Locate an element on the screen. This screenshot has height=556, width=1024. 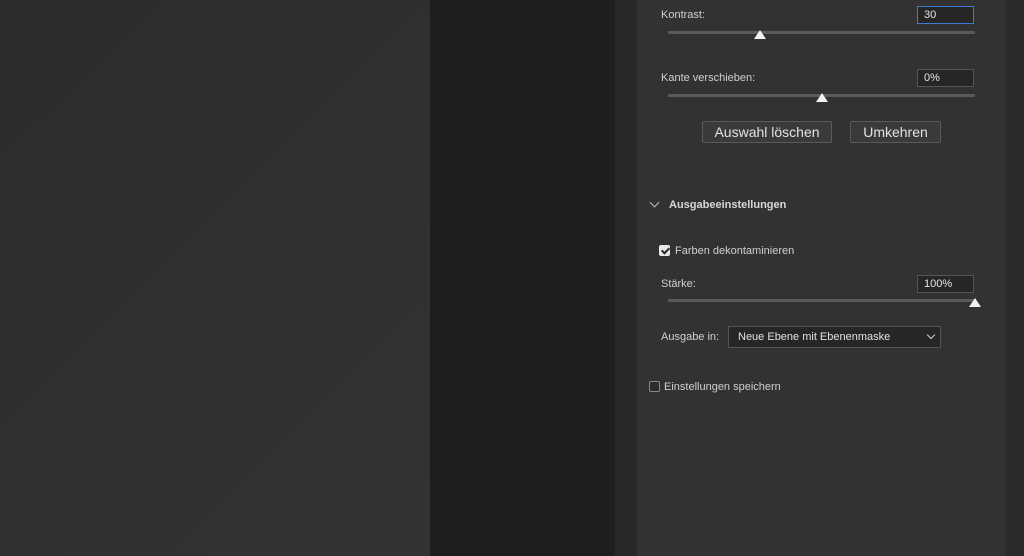
remember-settings-label: Einstellungen speichern is located at coordinates (722, 387).